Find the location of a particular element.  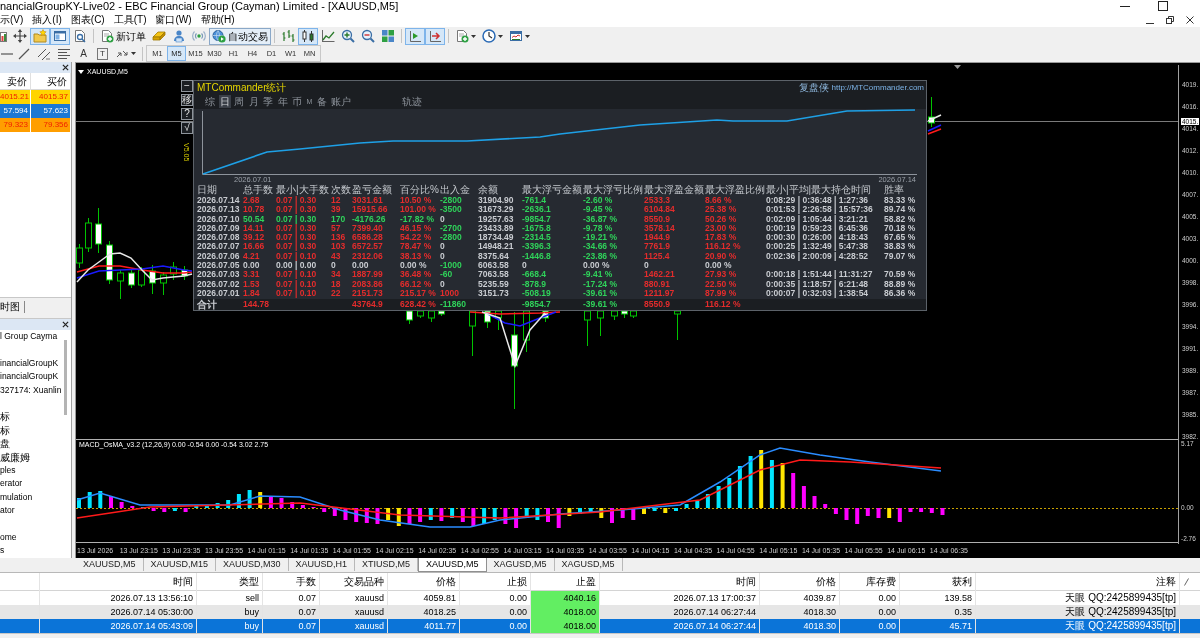

window-panel-button is located at coordinates (60, 36).